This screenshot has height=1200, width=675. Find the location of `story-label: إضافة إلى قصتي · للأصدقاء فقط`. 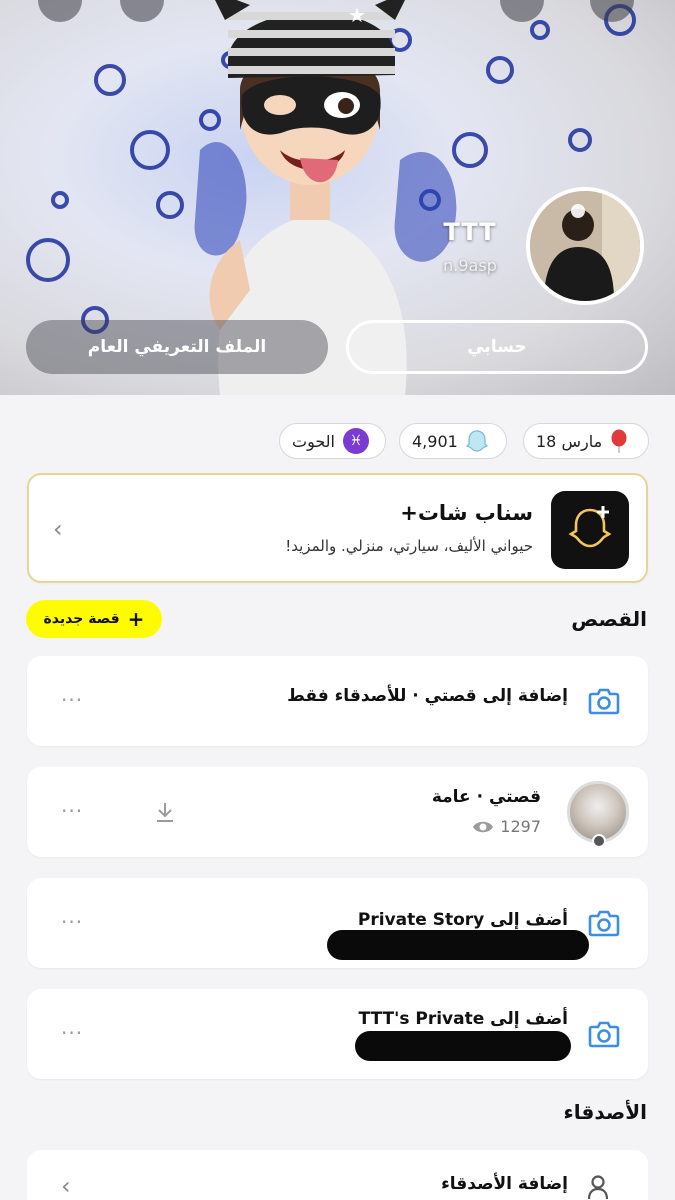

story-label: إضافة إلى قصتي · للأصدقاء فقط is located at coordinates (427, 696).